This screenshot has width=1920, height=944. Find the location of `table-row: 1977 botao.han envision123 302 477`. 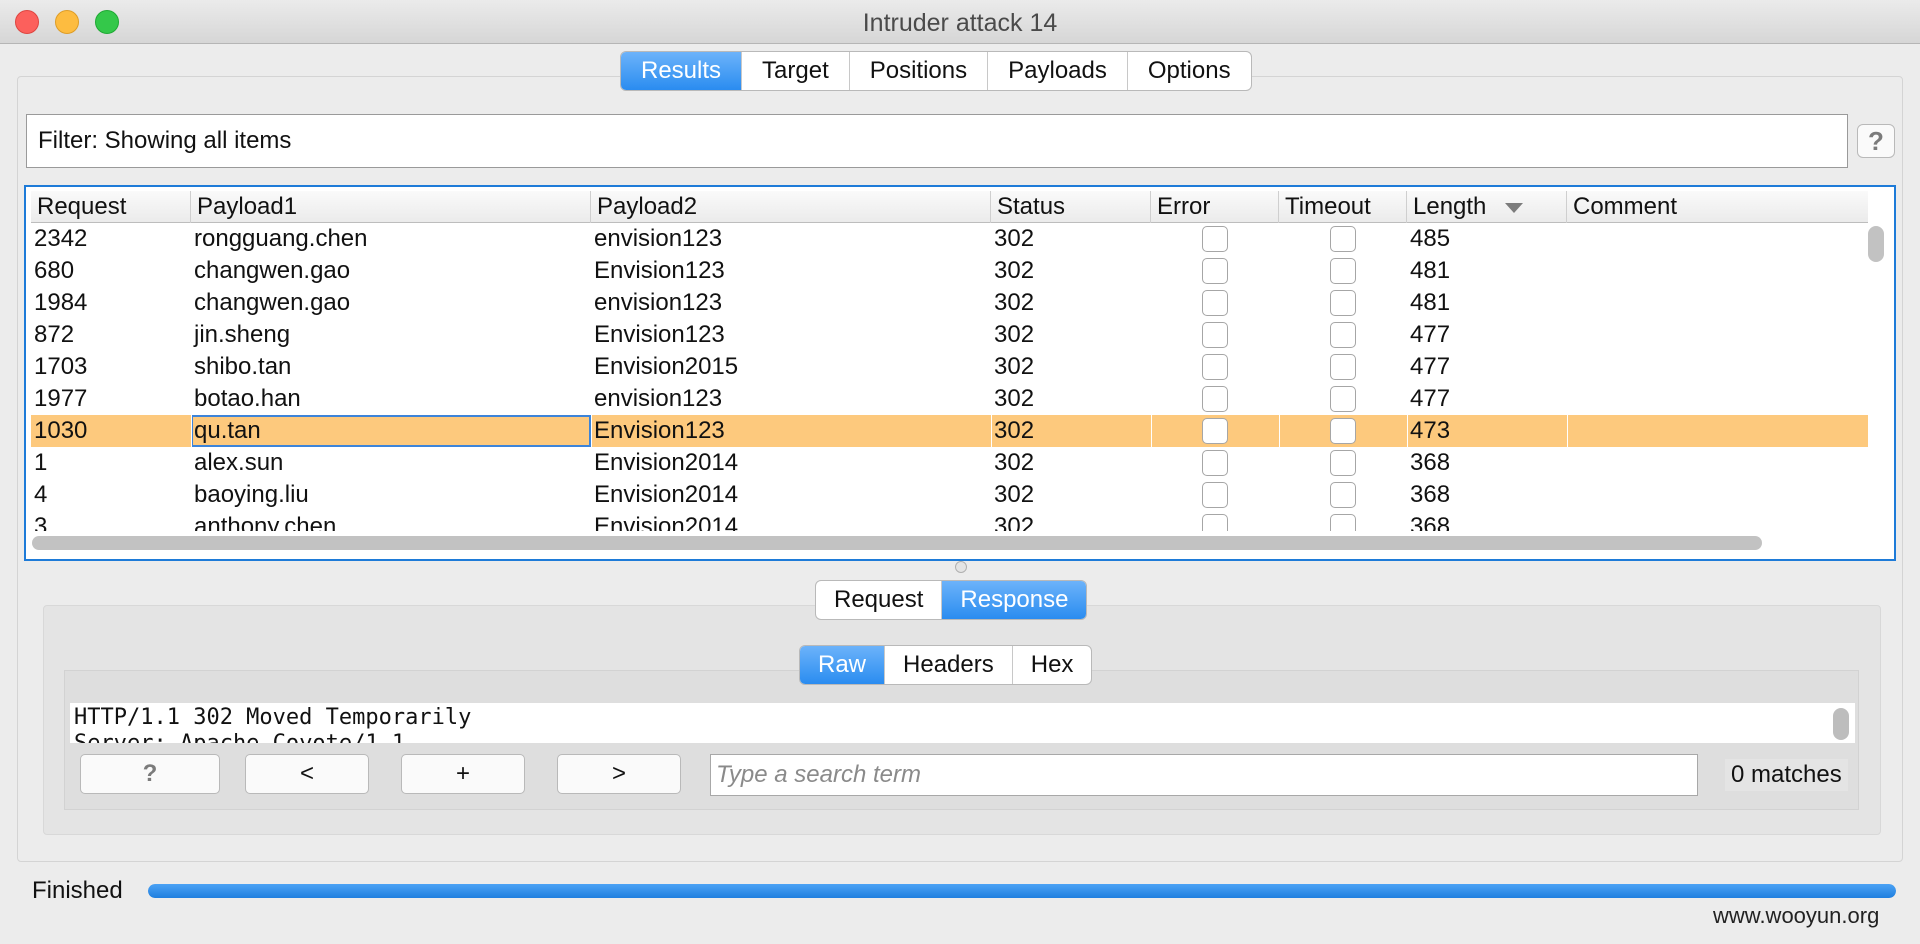

table-row: 1977 botao.han envision123 302 477 is located at coordinates (949, 399).